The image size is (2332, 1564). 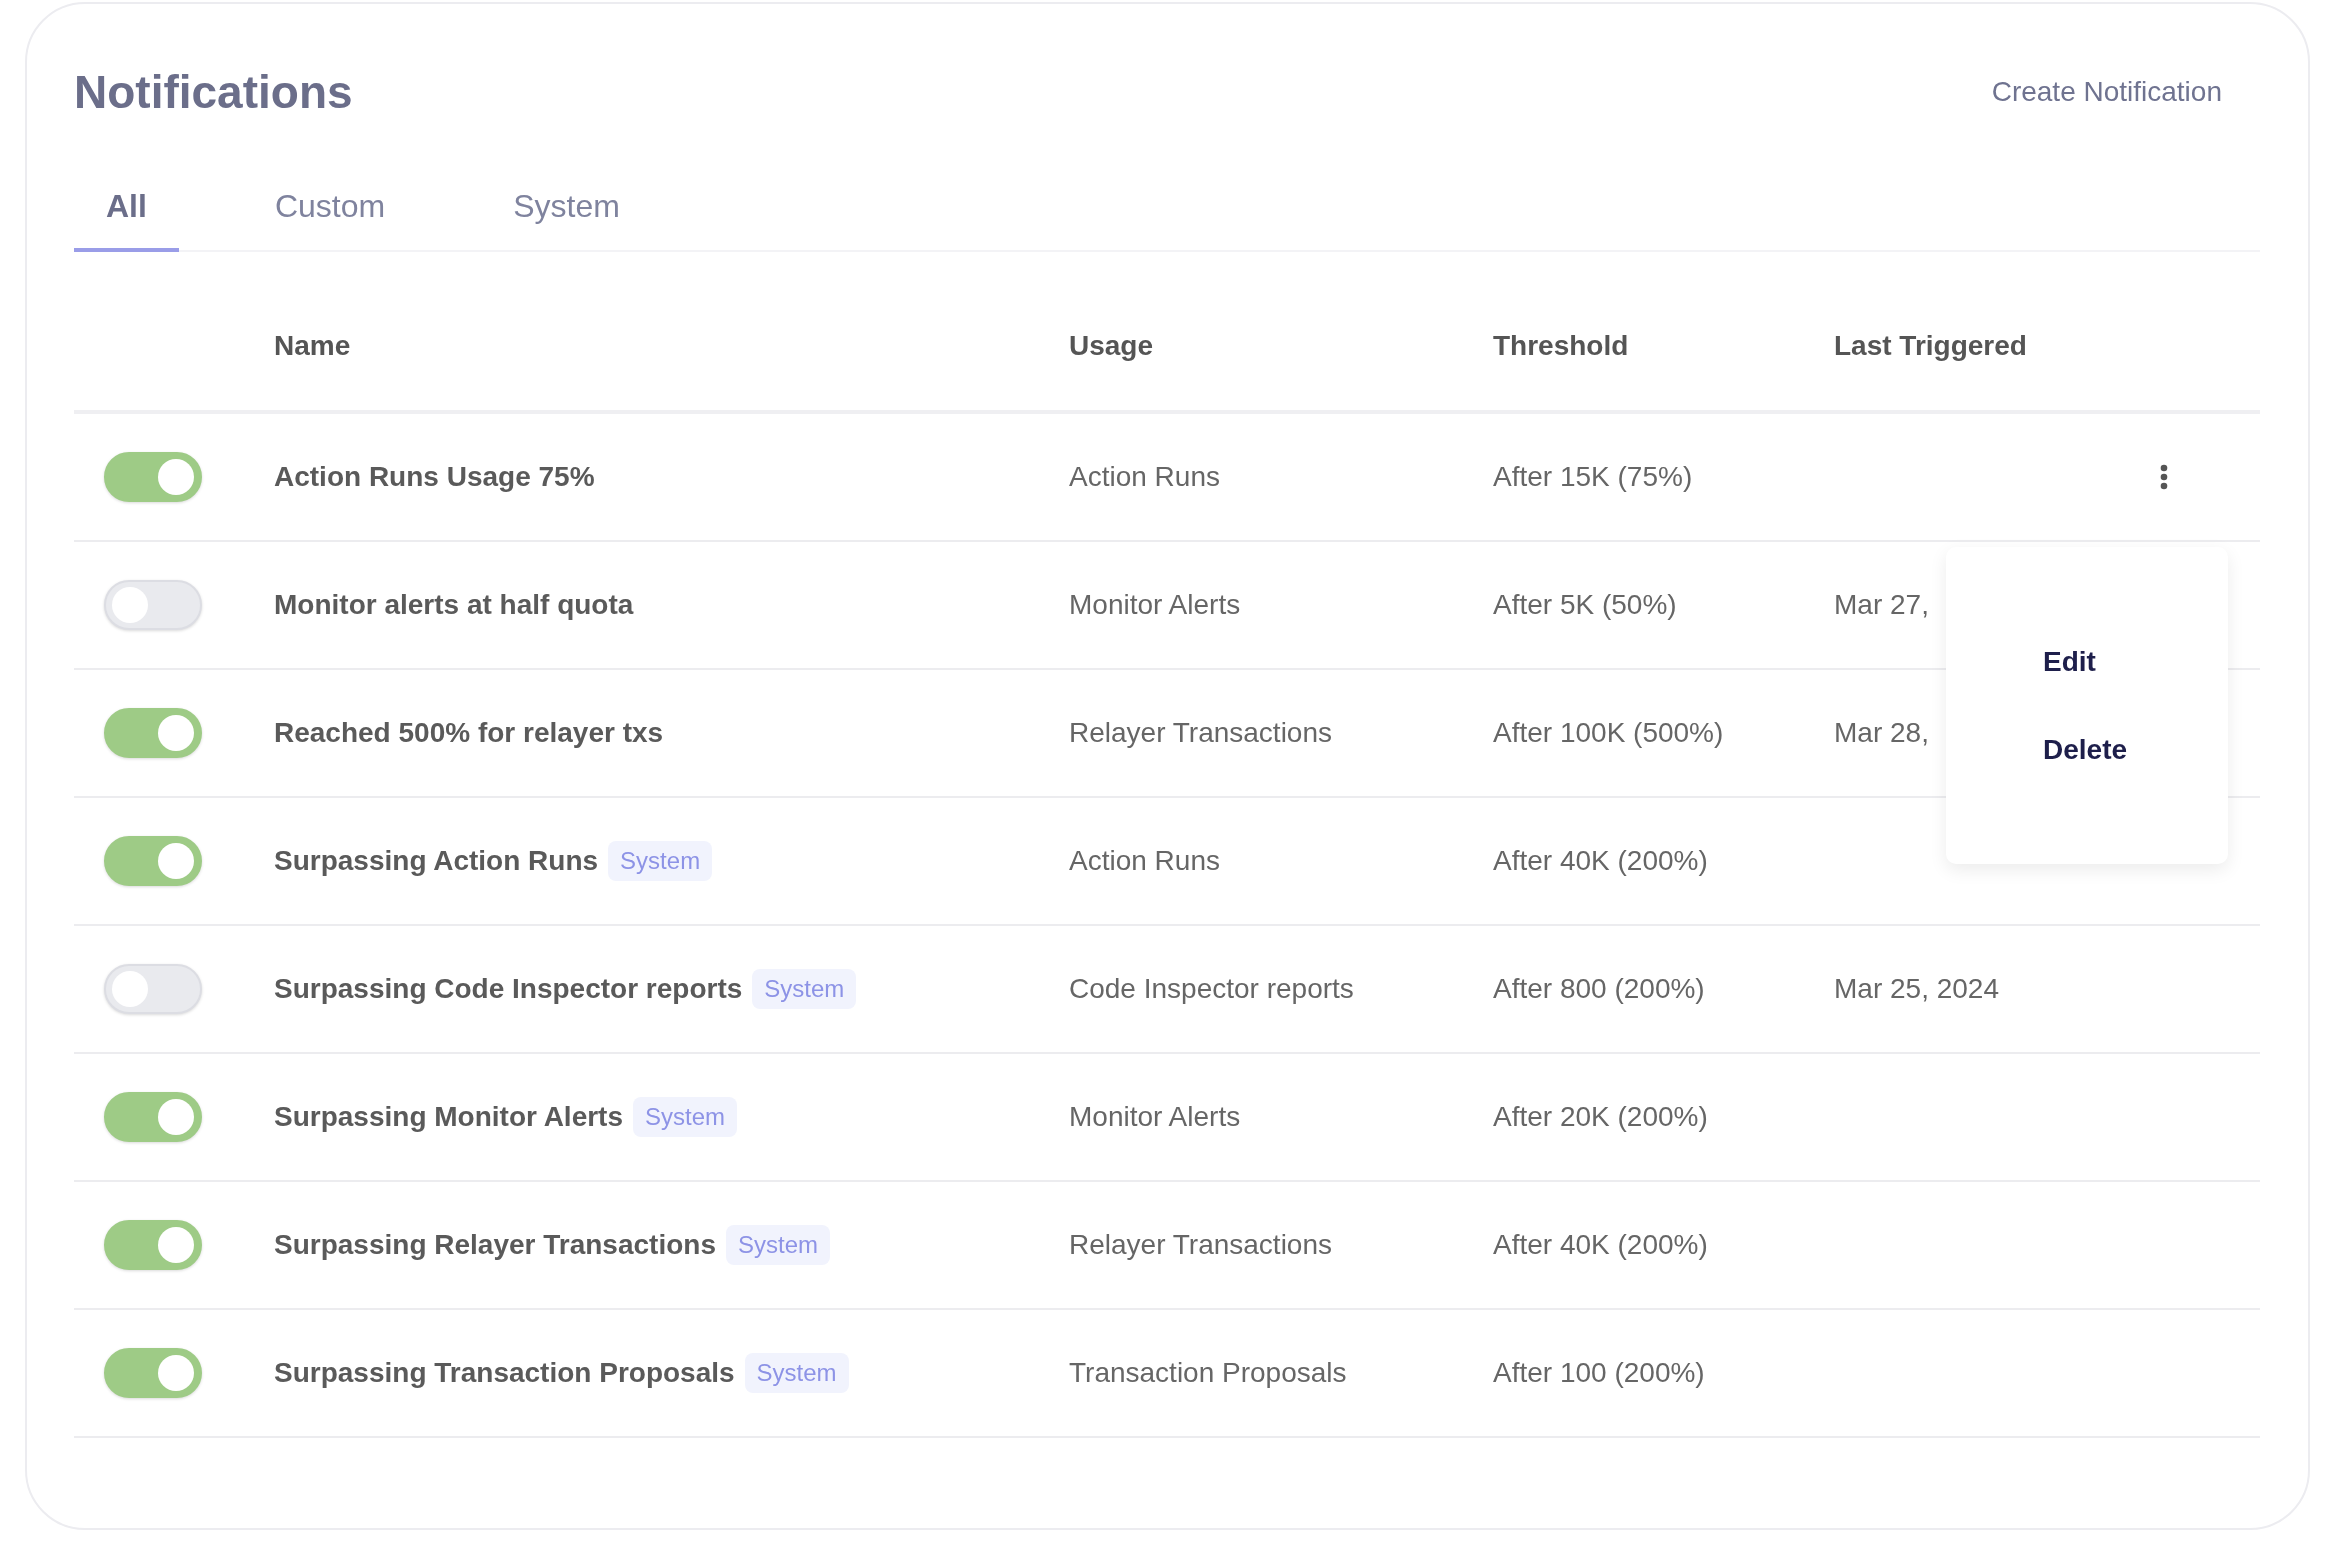 What do you see at coordinates (1601, 1117) in the screenshot?
I see `threshold-cell-text: After 20K (200%)` at bounding box center [1601, 1117].